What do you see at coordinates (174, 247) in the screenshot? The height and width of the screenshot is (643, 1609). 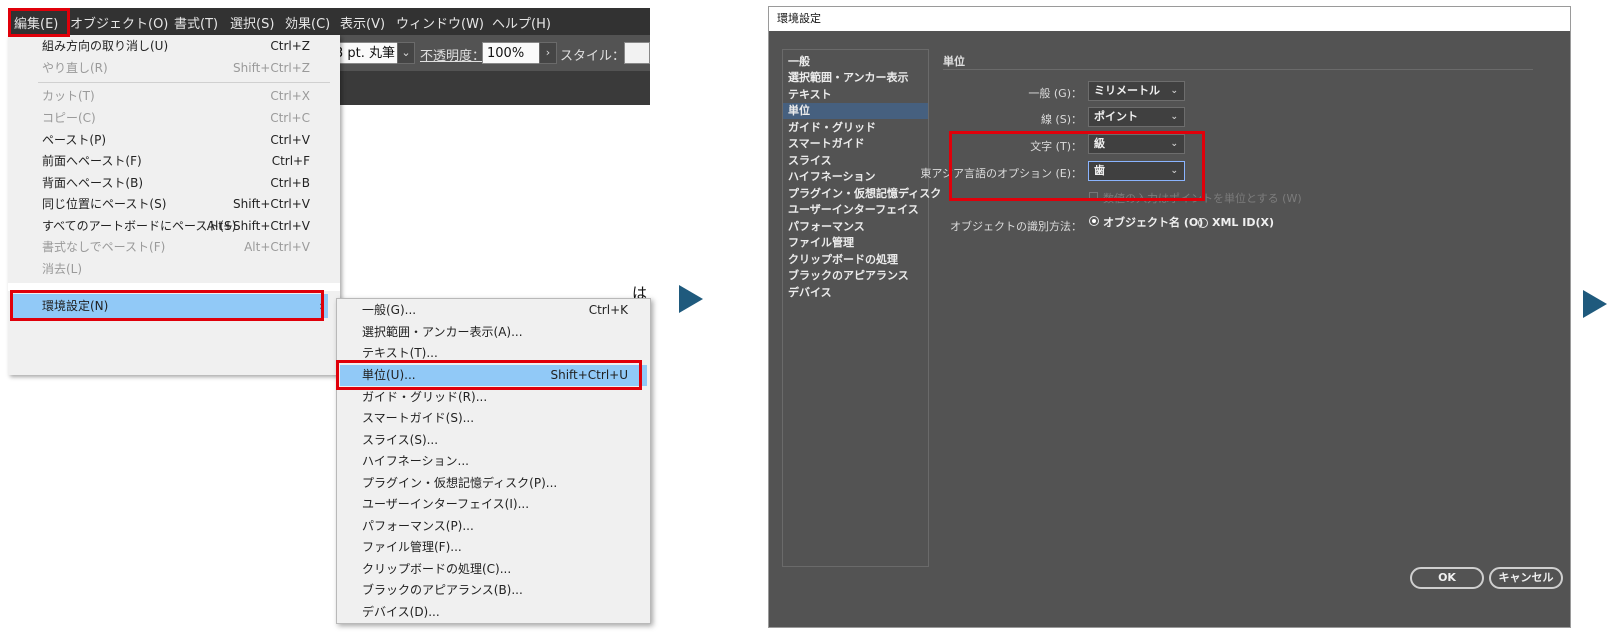 I see `menu-item-paste-unformatted: 書式なしでペースト(F) Alt+Ctrl+V` at bounding box center [174, 247].